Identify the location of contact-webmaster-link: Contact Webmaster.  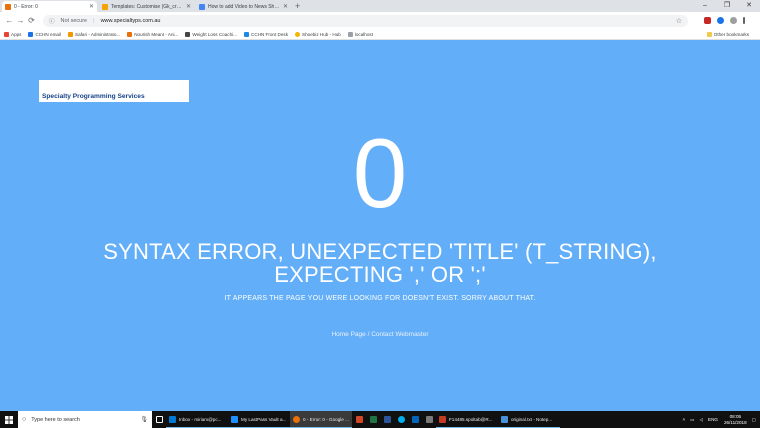
(399, 334).